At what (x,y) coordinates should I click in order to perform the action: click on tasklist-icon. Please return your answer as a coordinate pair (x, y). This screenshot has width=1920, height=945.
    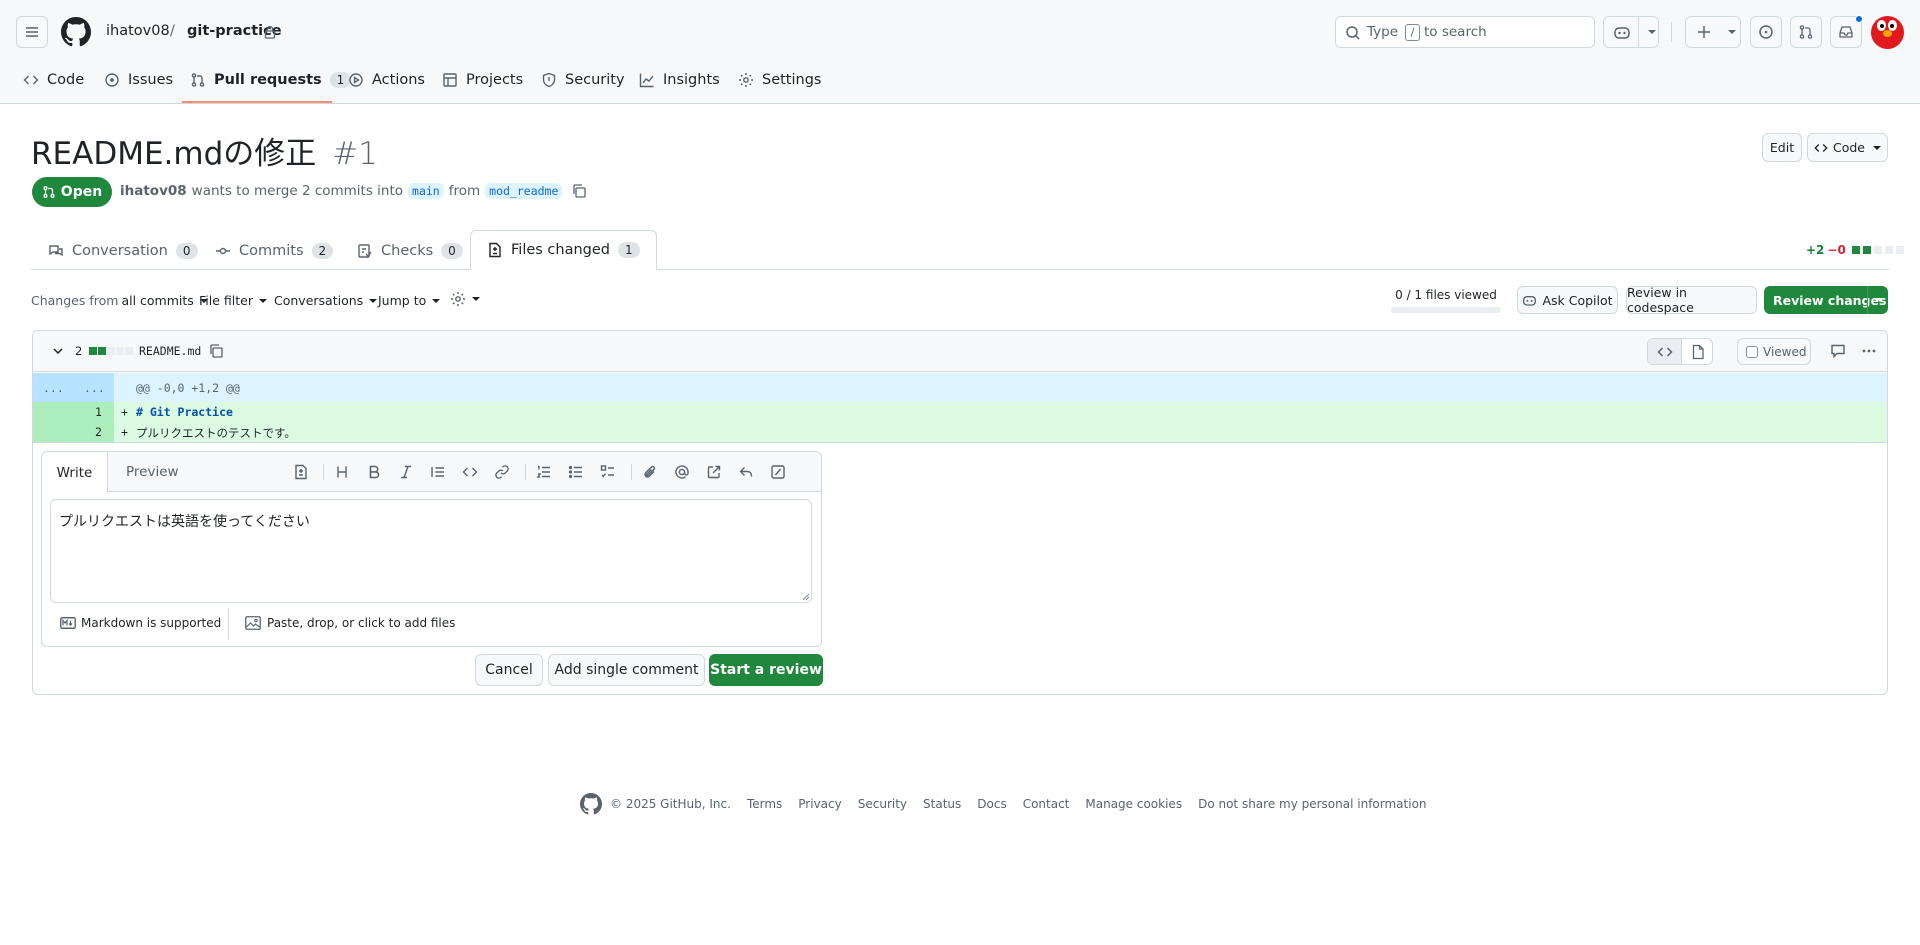
    Looking at the image, I should click on (608, 472).